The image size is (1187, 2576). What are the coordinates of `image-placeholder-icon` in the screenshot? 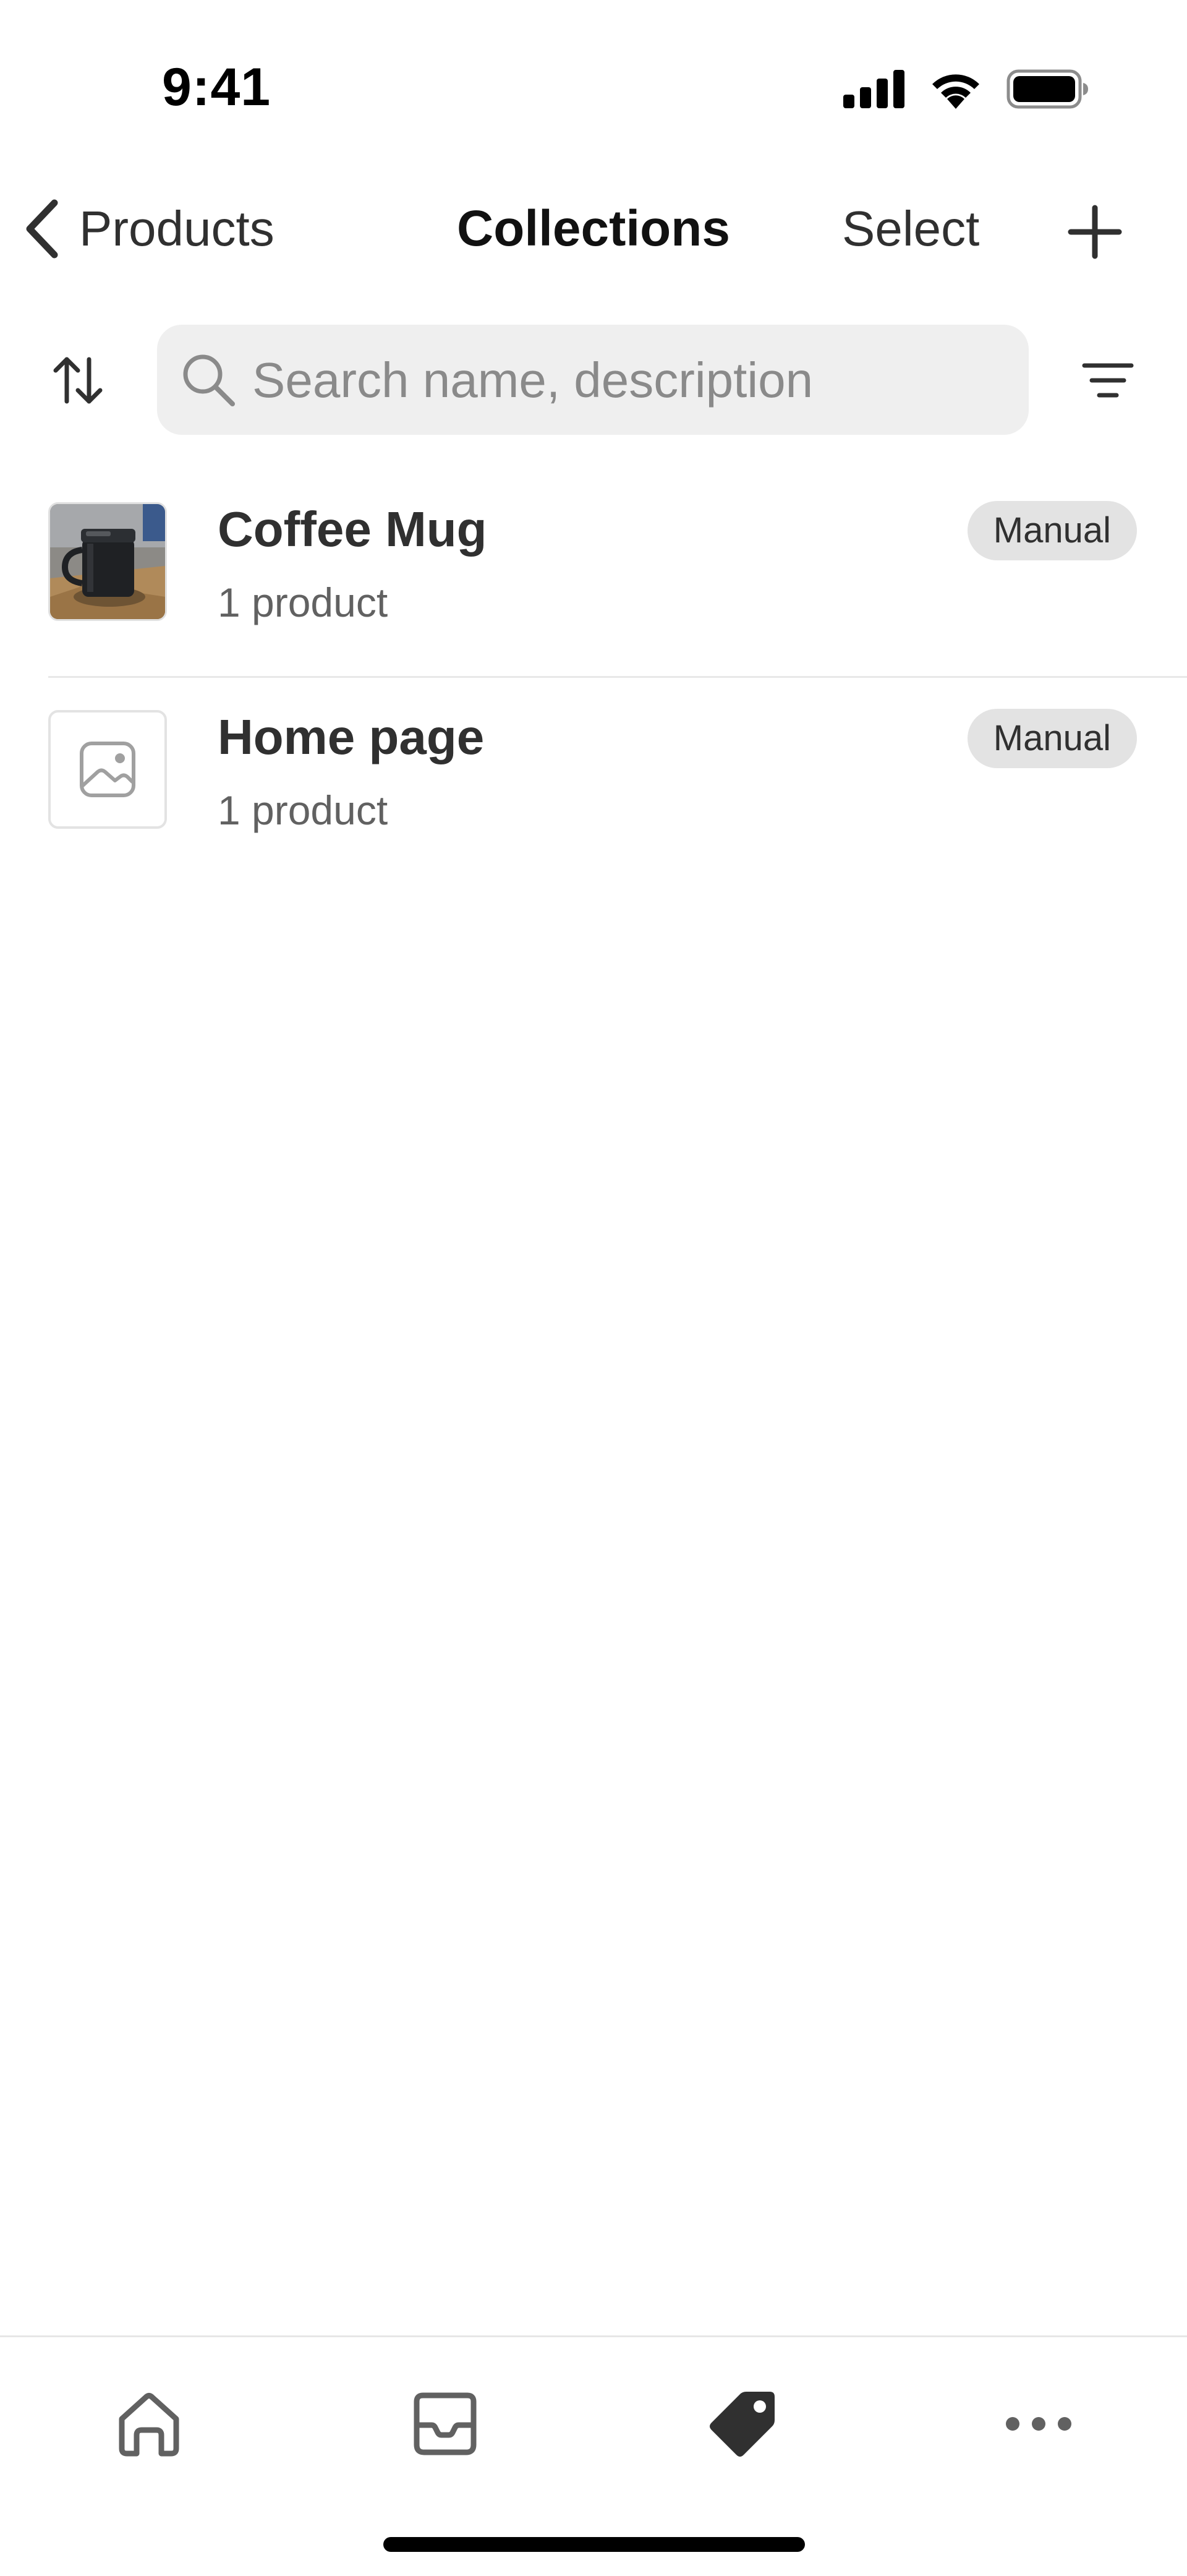 It's located at (108, 769).